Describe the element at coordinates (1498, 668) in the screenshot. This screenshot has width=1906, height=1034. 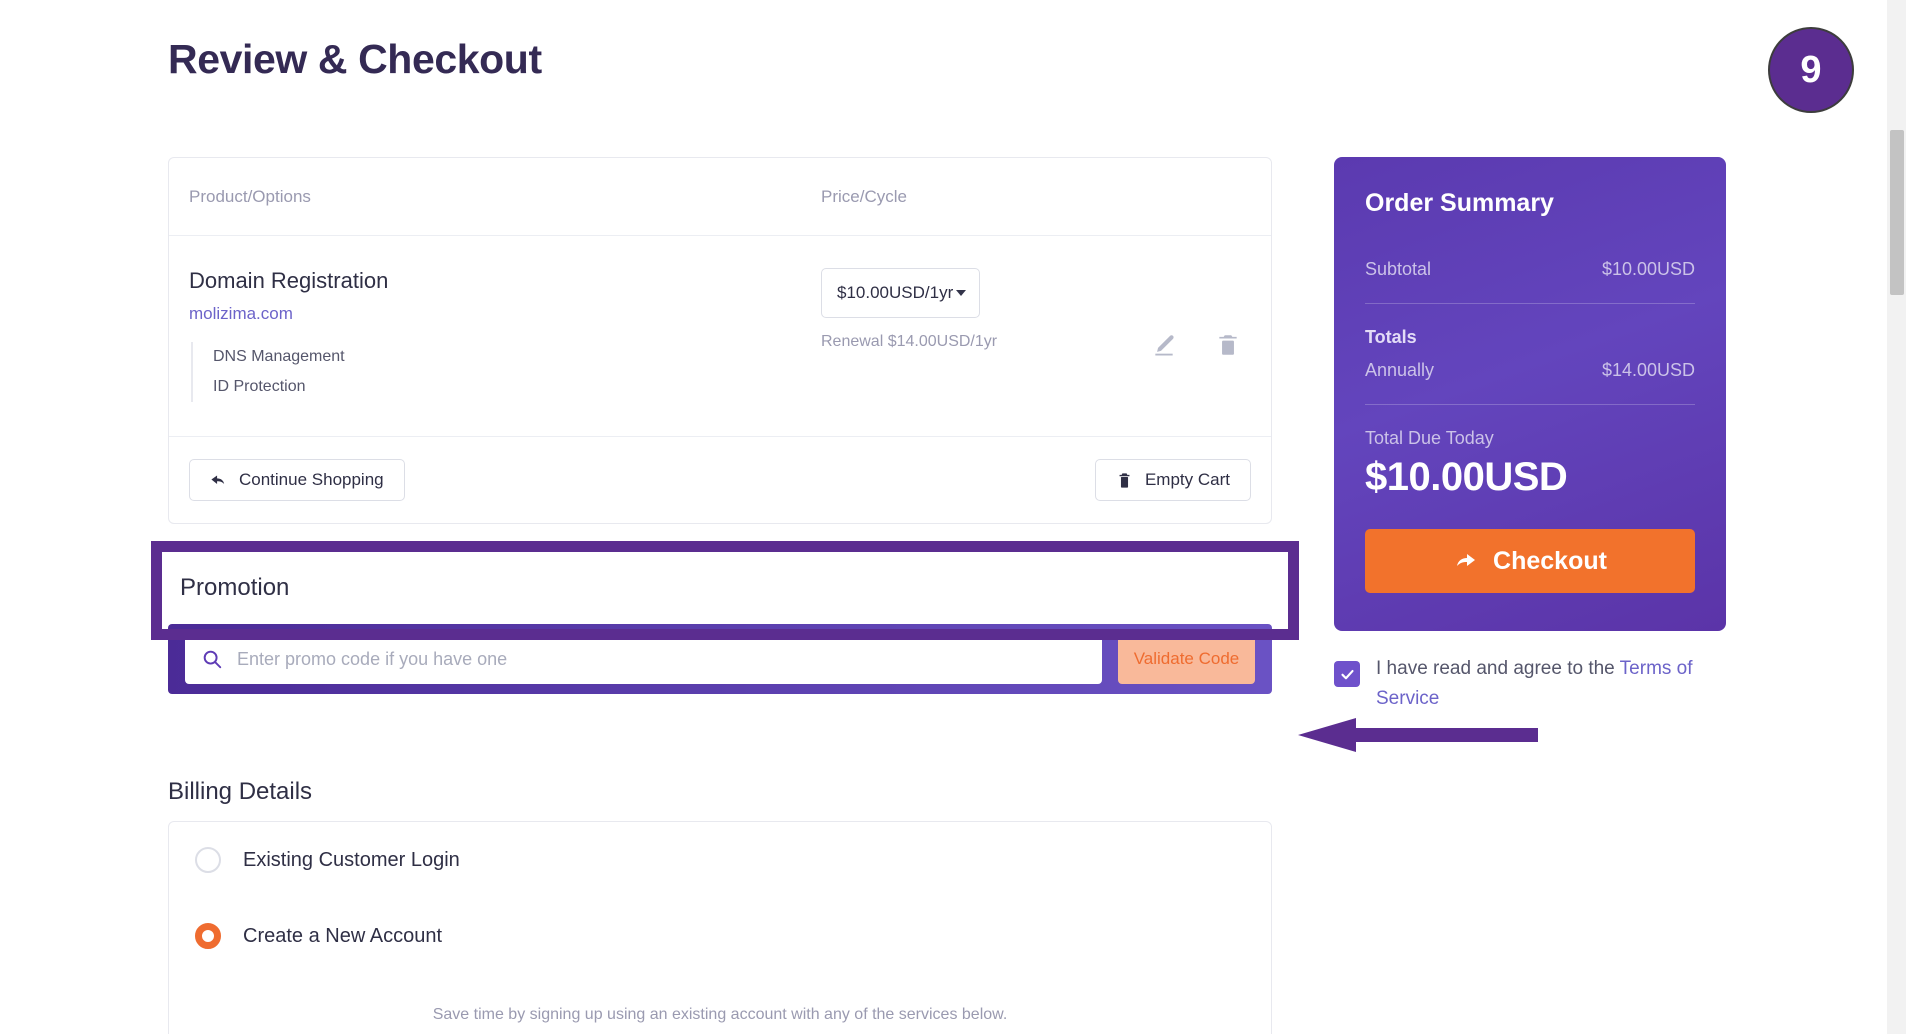
I see `terms-prefix: I have read and agree to the` at that location.